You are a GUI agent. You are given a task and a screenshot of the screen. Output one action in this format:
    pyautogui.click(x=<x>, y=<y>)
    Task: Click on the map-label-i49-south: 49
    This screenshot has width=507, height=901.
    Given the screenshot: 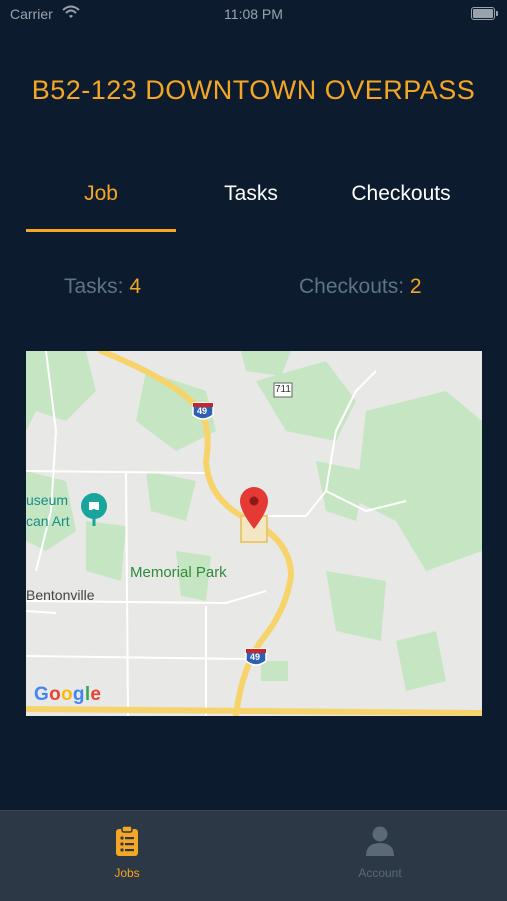 What is the action you would take?
    pyautogui.click(x=255, y=657)
    